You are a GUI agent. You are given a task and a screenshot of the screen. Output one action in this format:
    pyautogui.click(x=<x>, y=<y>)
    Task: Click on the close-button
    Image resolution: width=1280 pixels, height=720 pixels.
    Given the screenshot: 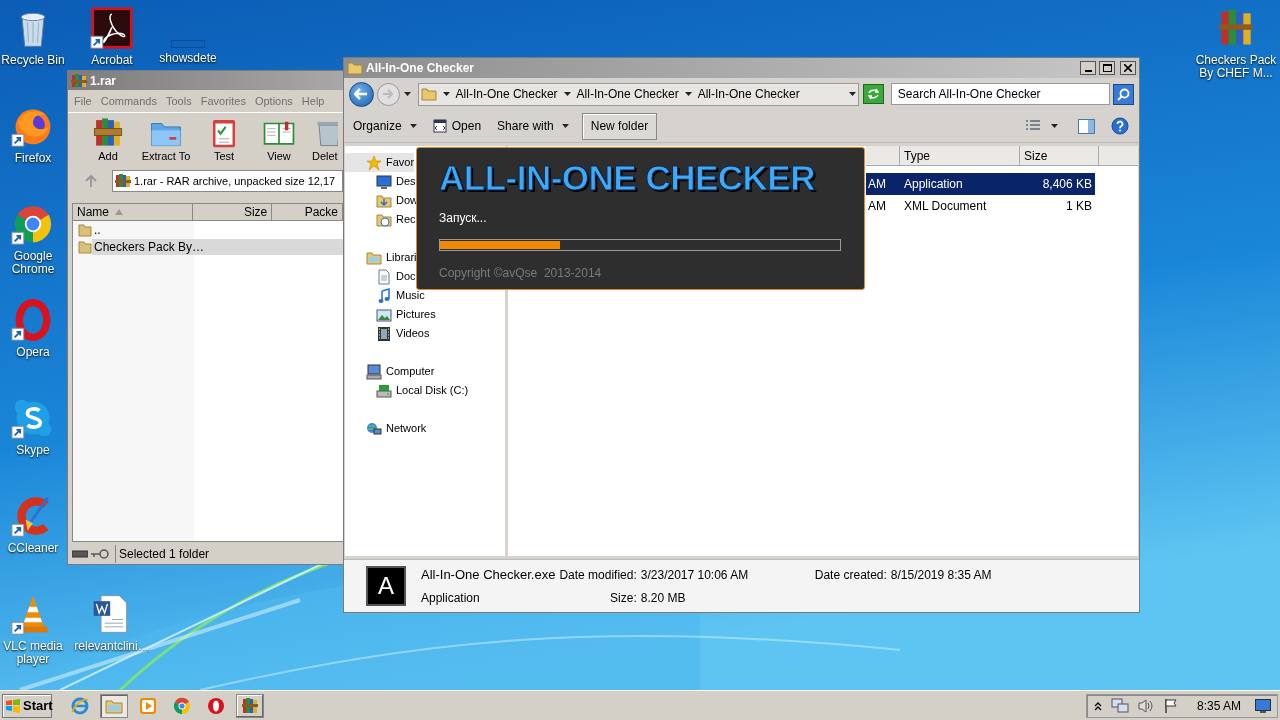 What is the action you would take?
    pyautogui.click(x=1128, y=68)
    